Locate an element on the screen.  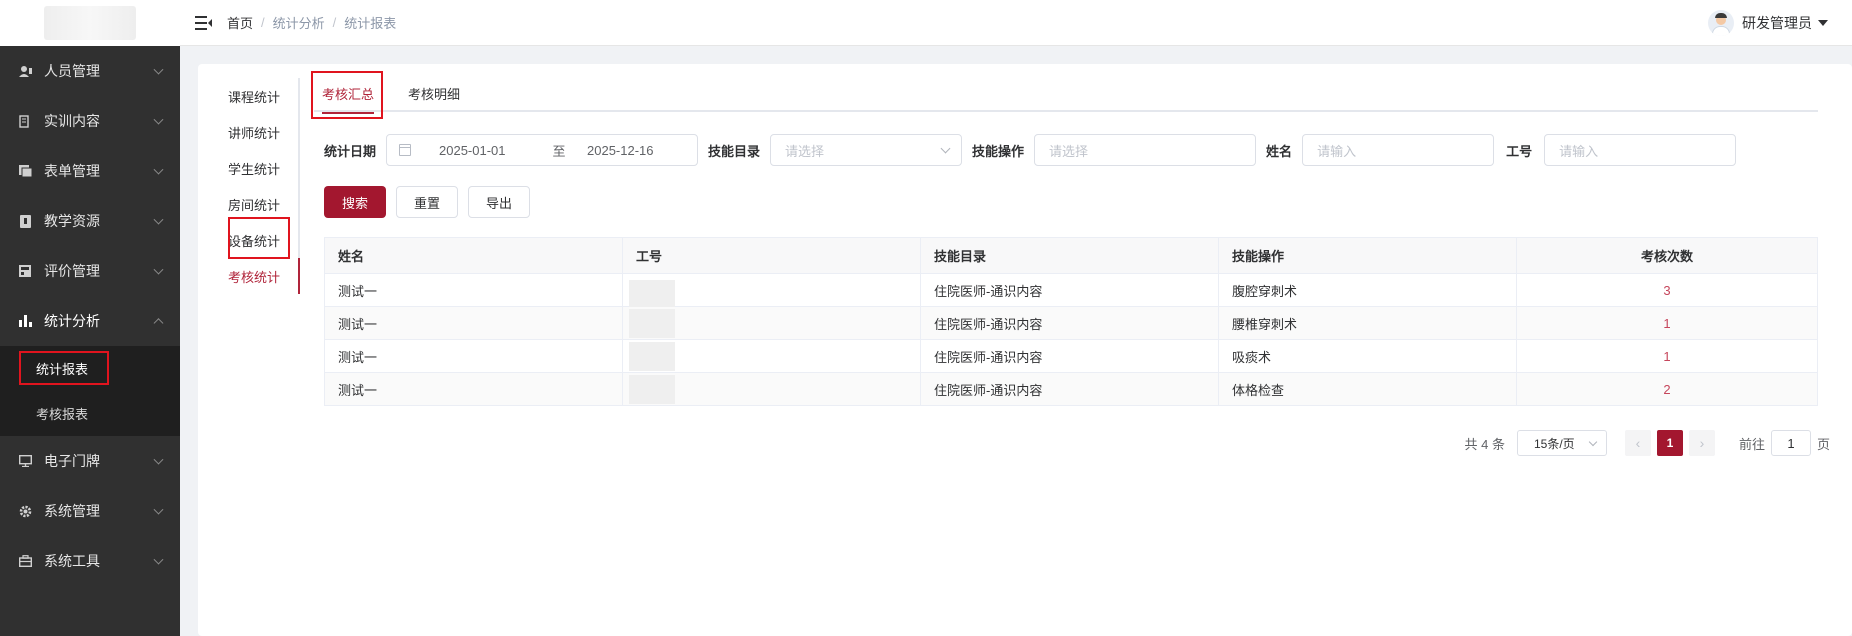
sidebar-item-label: 实训内容 is located at coordinates (72, 121).